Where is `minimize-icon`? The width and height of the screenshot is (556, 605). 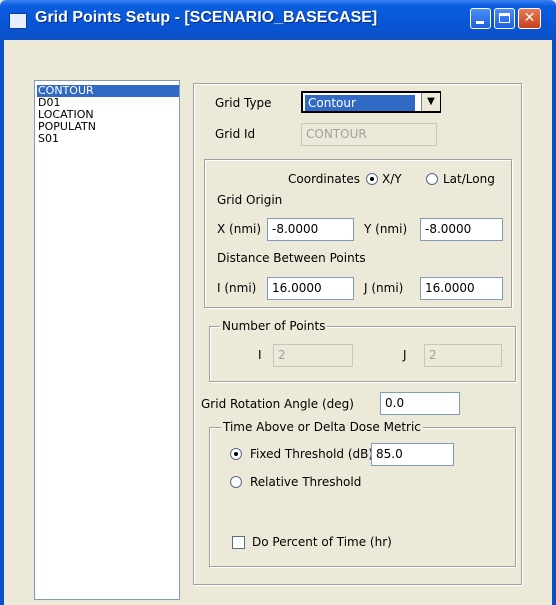 minimize-icon is located at coordinates (480, 22).